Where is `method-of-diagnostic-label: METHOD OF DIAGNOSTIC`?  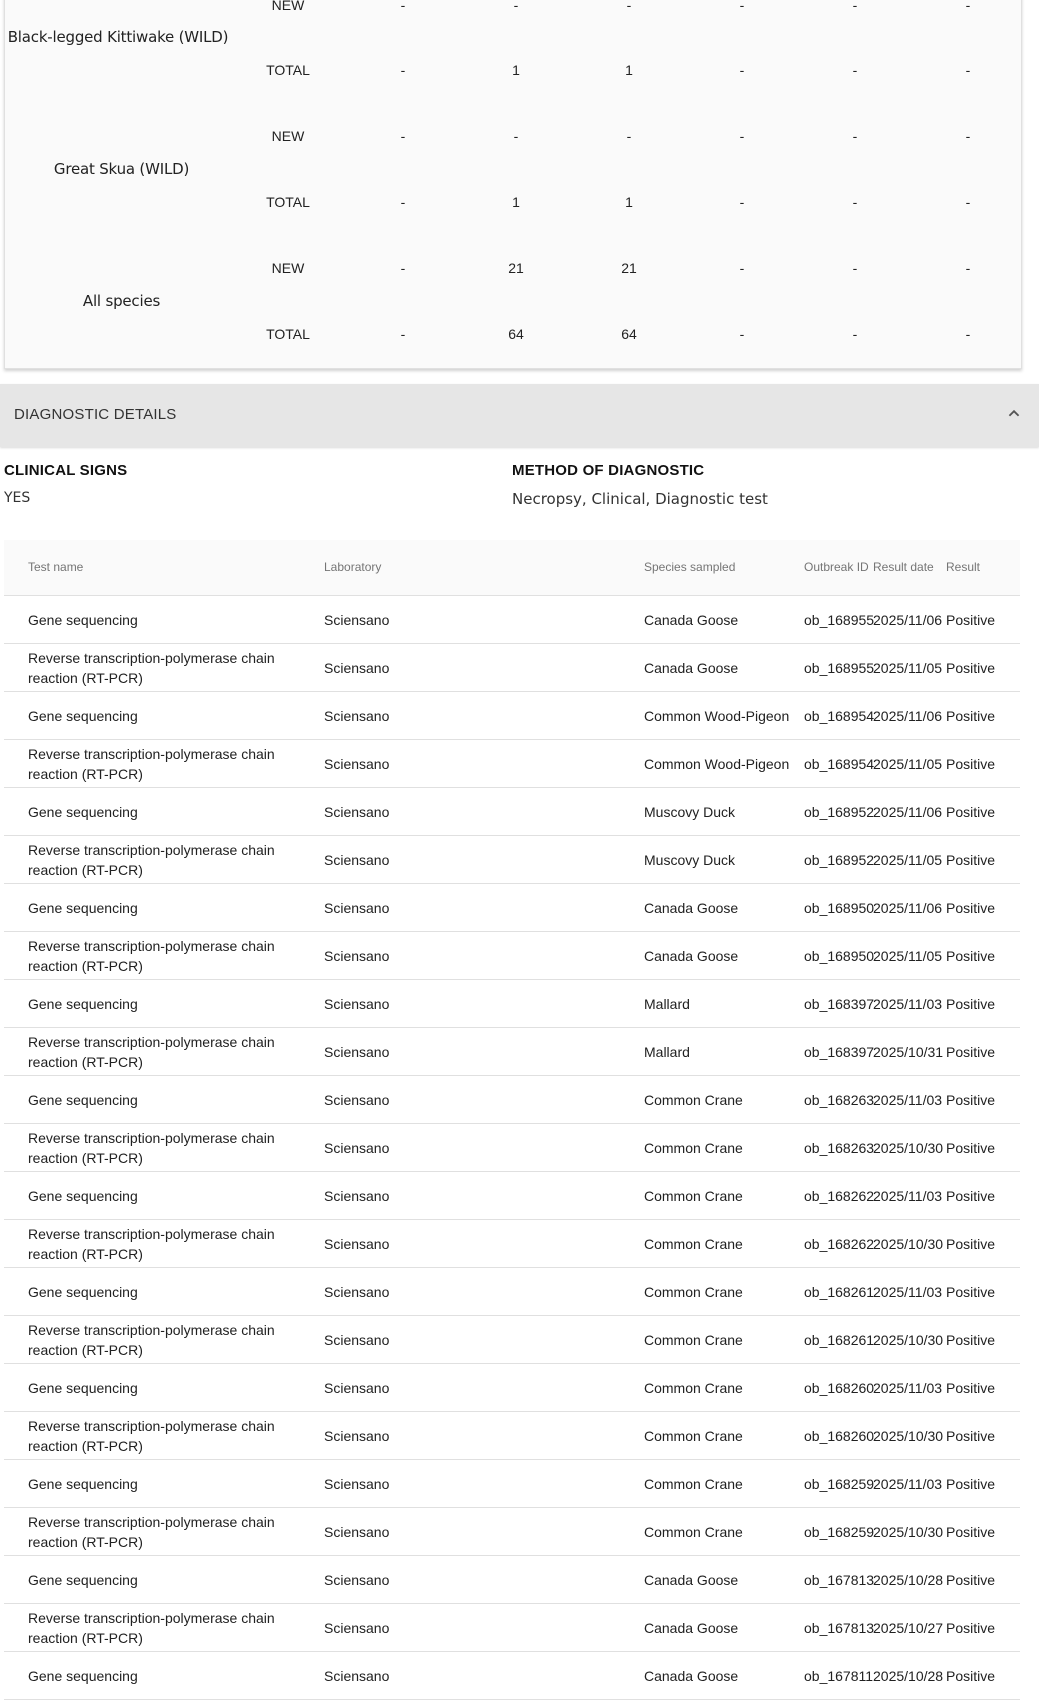 method-of-diagnostic-label: METHOD OF DIAGNOSTIC is located at coordinates (608, 470).